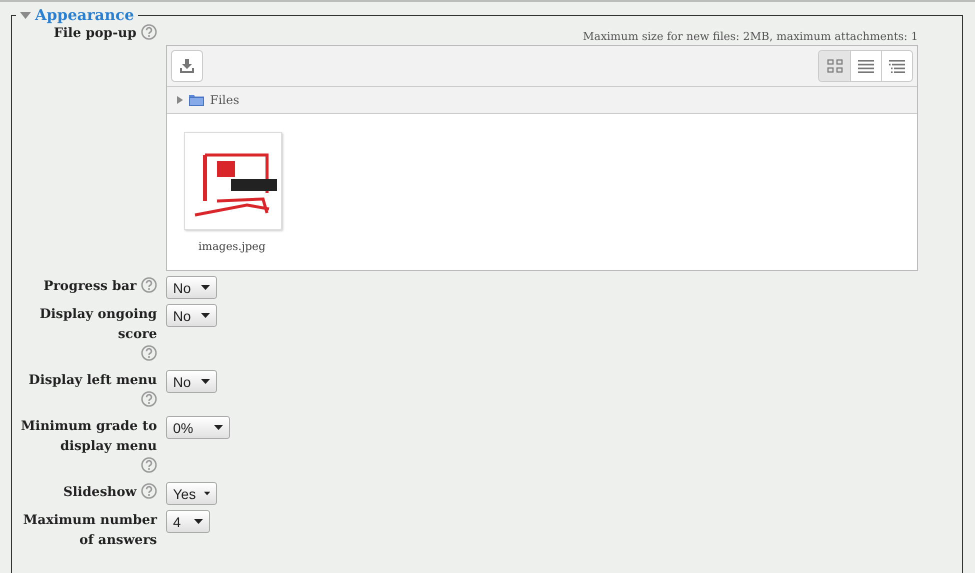 The width and height of the screenshot is (975, 573). What do you see at coordinates (97, 325) in the screenshot?
I see `field-label: Display ongoing score` at bounding box center [97, 325].